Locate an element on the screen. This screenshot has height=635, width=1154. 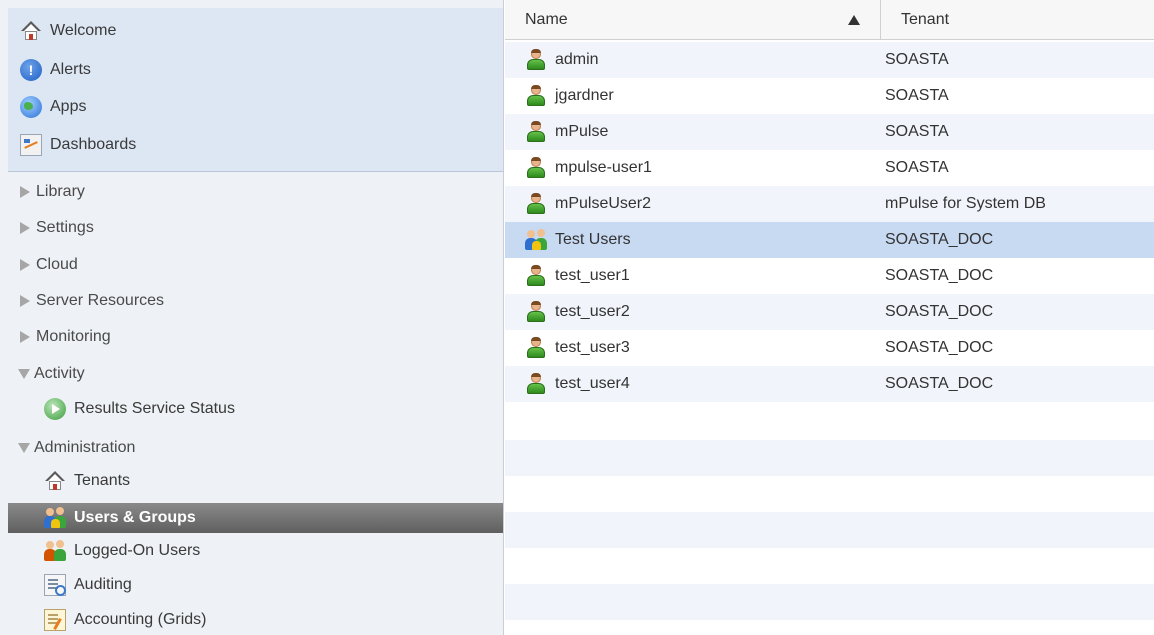
nav-apps: Apps is located at coordinates (53, 107).